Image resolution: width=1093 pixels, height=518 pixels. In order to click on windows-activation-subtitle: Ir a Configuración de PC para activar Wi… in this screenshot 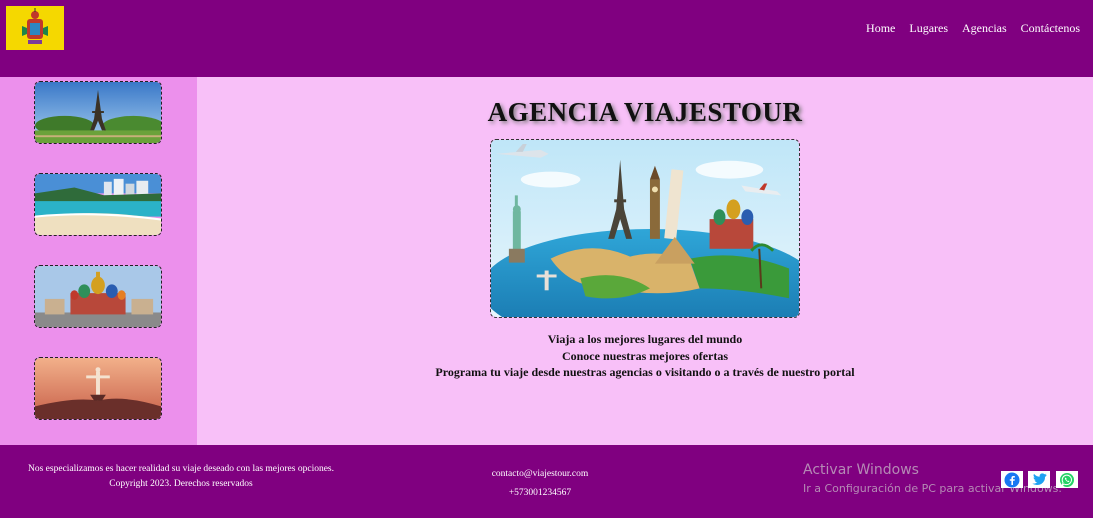, I will do `click(932, 488)`.